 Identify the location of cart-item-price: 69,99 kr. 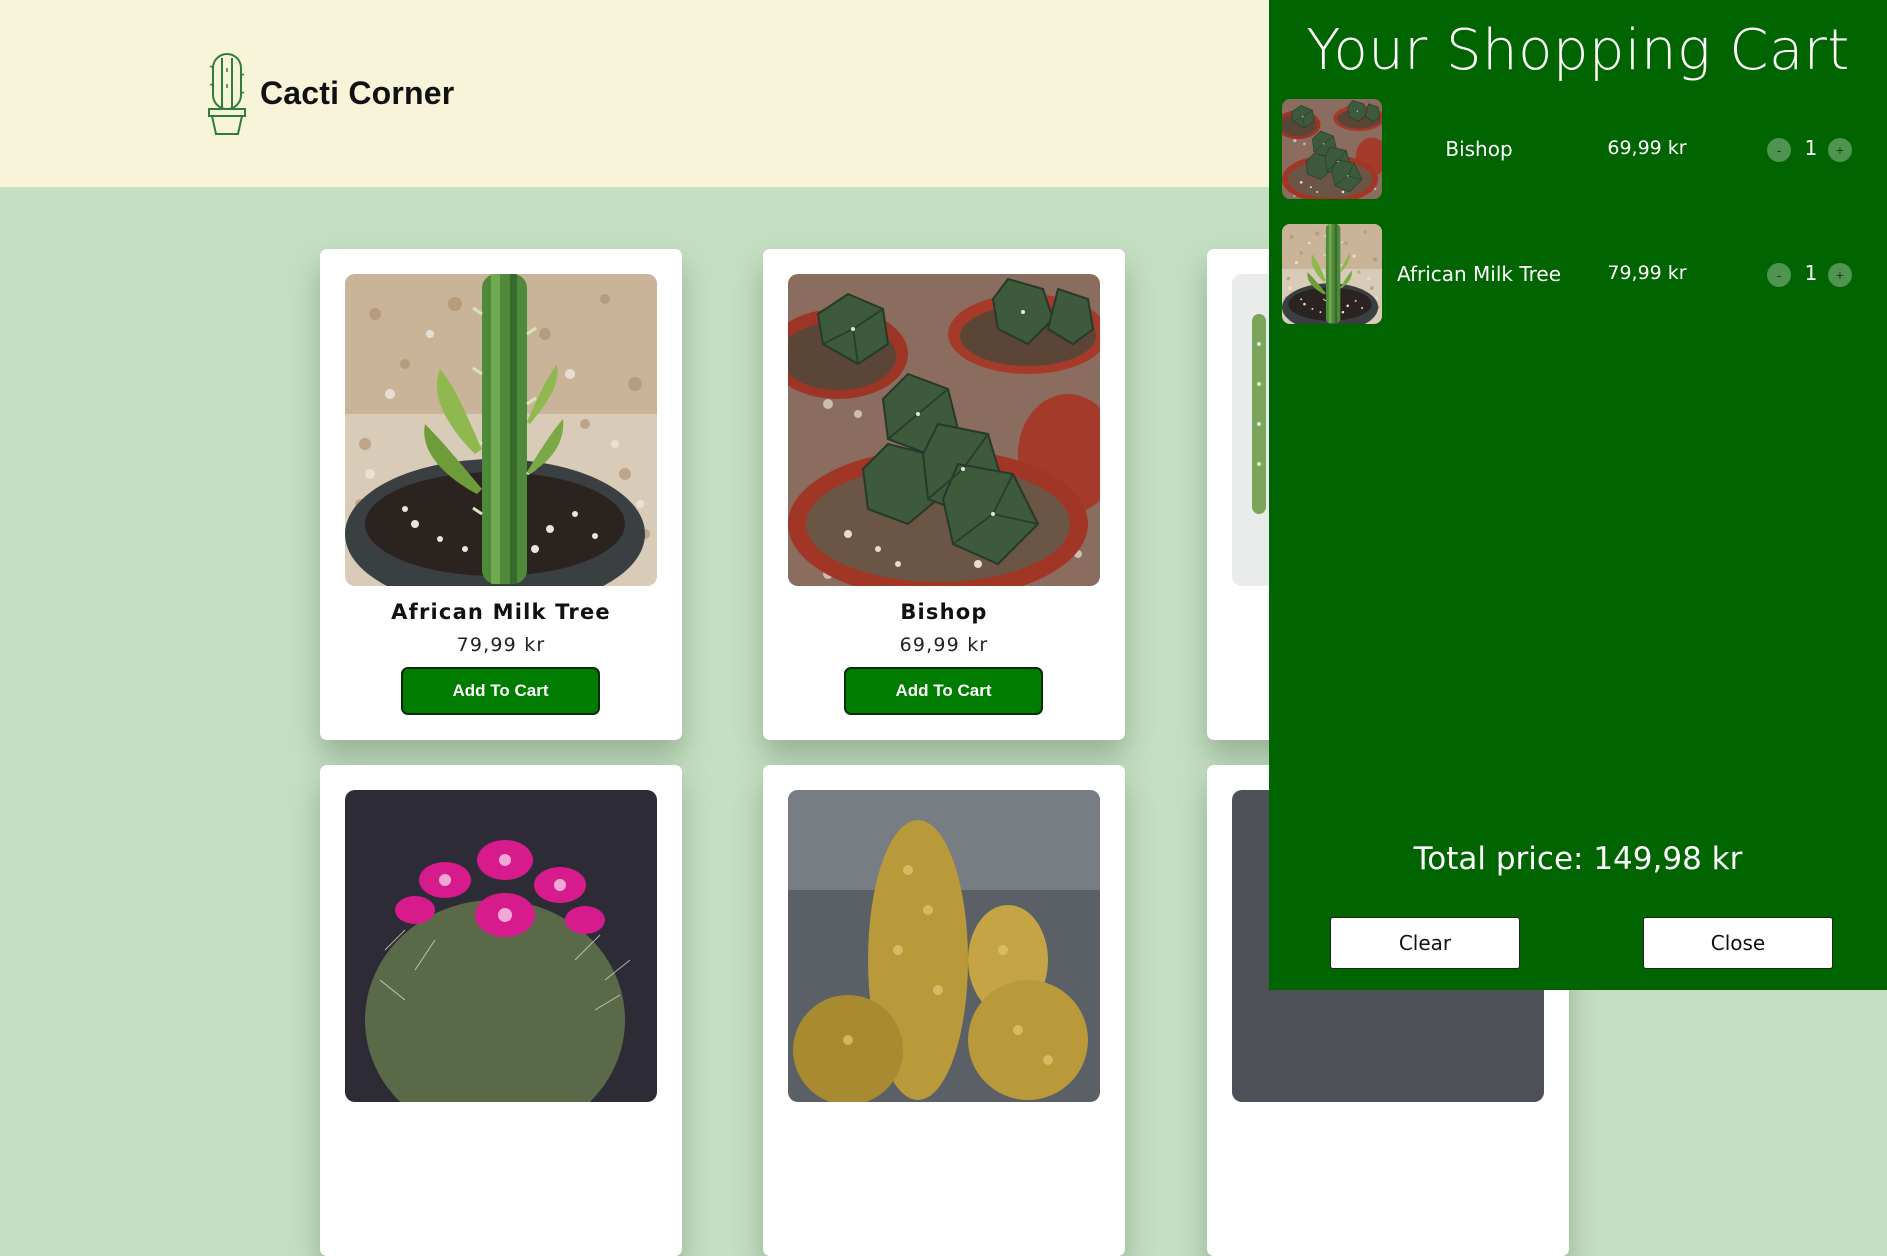
(1647, 148).